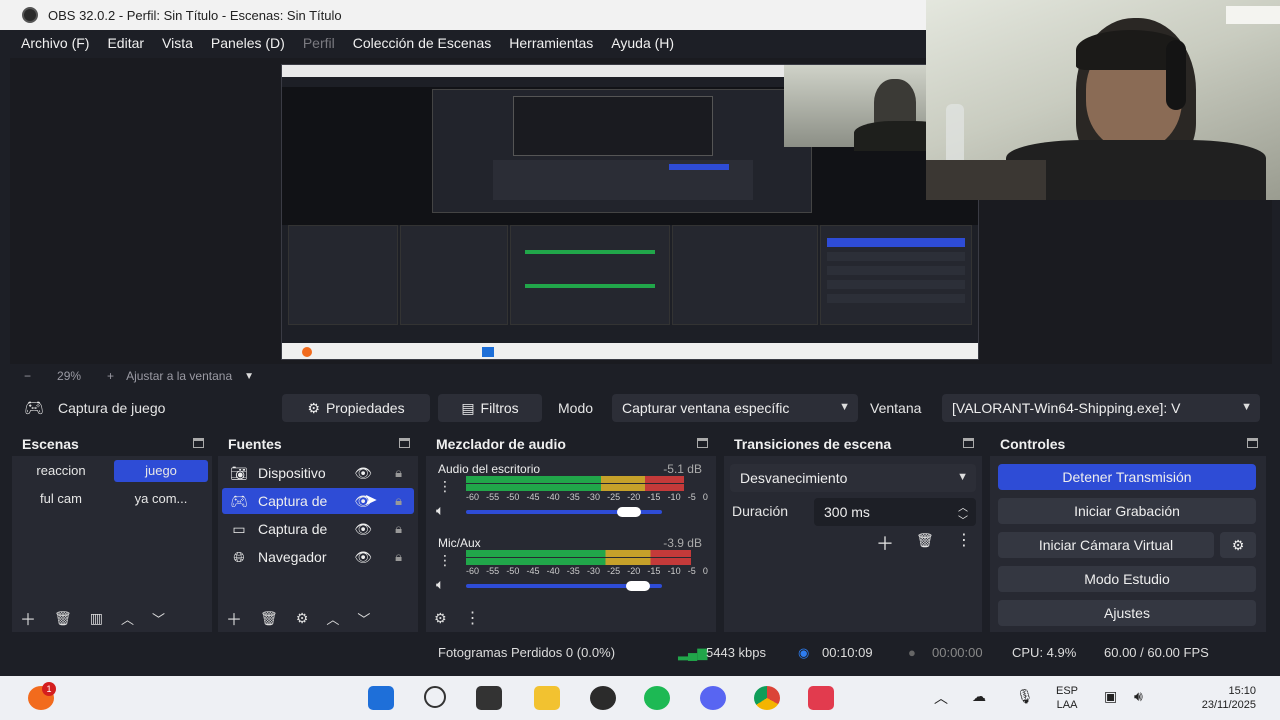 This screenshot has height=720, width=1280. What do you see at coordinates (269, 618) in the screenshot?
I see `delete-source-button: 🗑︎` at bounding box center [269, 618].